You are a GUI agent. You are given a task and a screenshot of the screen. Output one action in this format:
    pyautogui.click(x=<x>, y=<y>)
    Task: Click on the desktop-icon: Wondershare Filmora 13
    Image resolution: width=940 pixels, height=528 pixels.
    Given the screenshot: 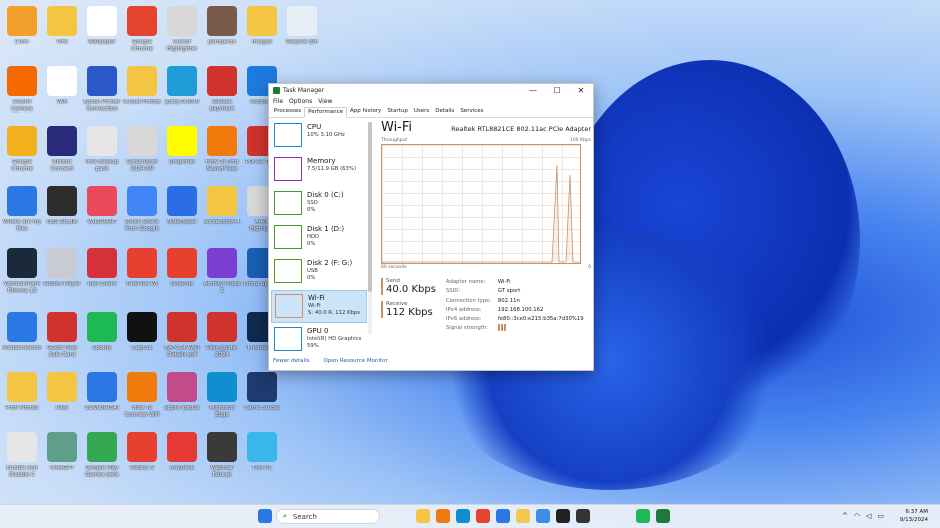 What is the action you would take?
    pyautogui.click(x=22, y=271)
    